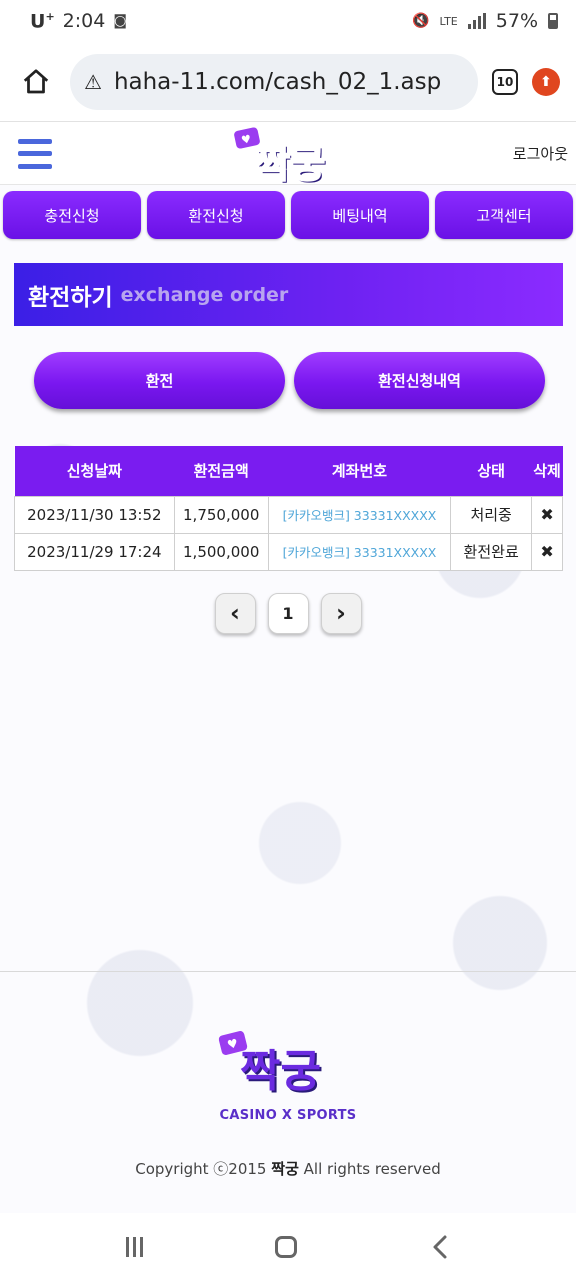  Describe the element at coordinates (235, 613) in the screenshot. I see `prev-page-button: ‹` at that location.